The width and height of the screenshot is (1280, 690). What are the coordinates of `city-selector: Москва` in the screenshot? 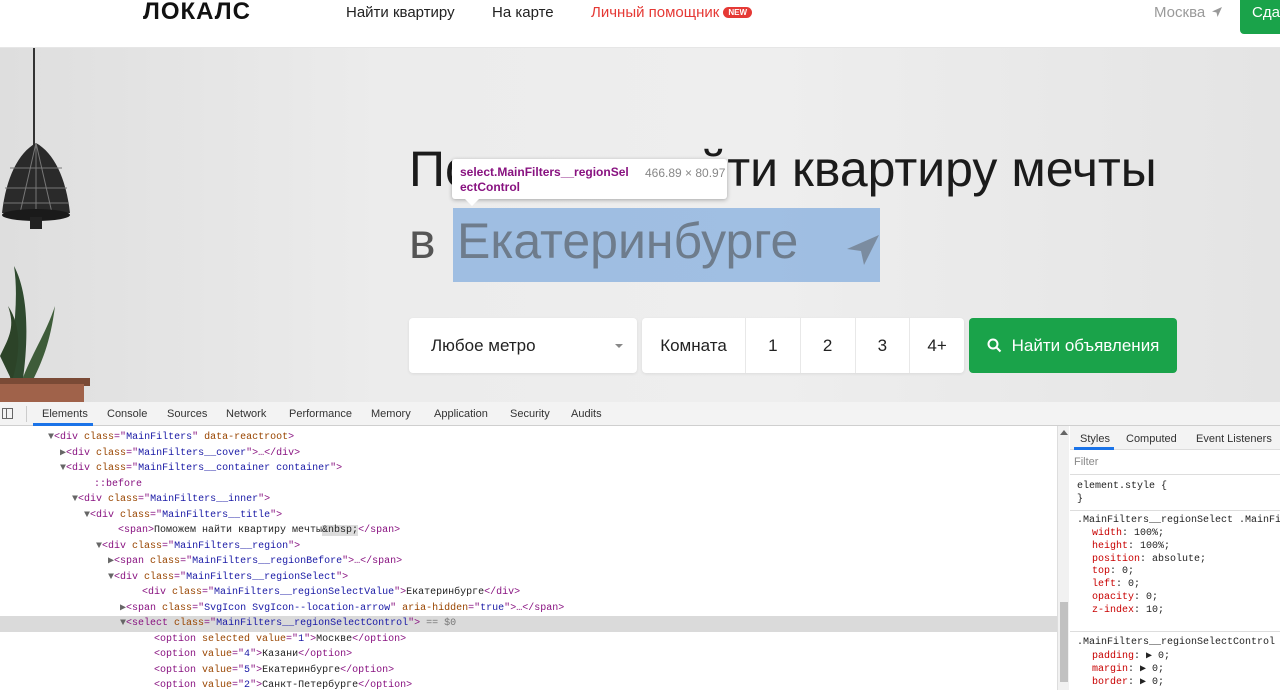 It's located at (1188, 12).